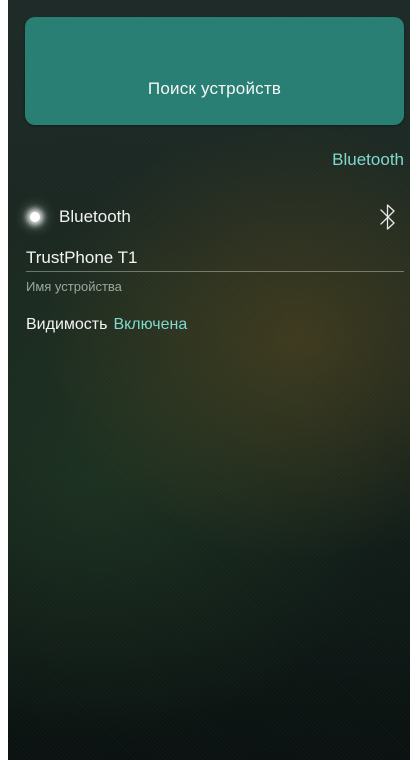 The image size is (419, 760). Describe the element at coordinates (368, 159) in the screenshot. I see `section-title: Bluetooth` at that location.